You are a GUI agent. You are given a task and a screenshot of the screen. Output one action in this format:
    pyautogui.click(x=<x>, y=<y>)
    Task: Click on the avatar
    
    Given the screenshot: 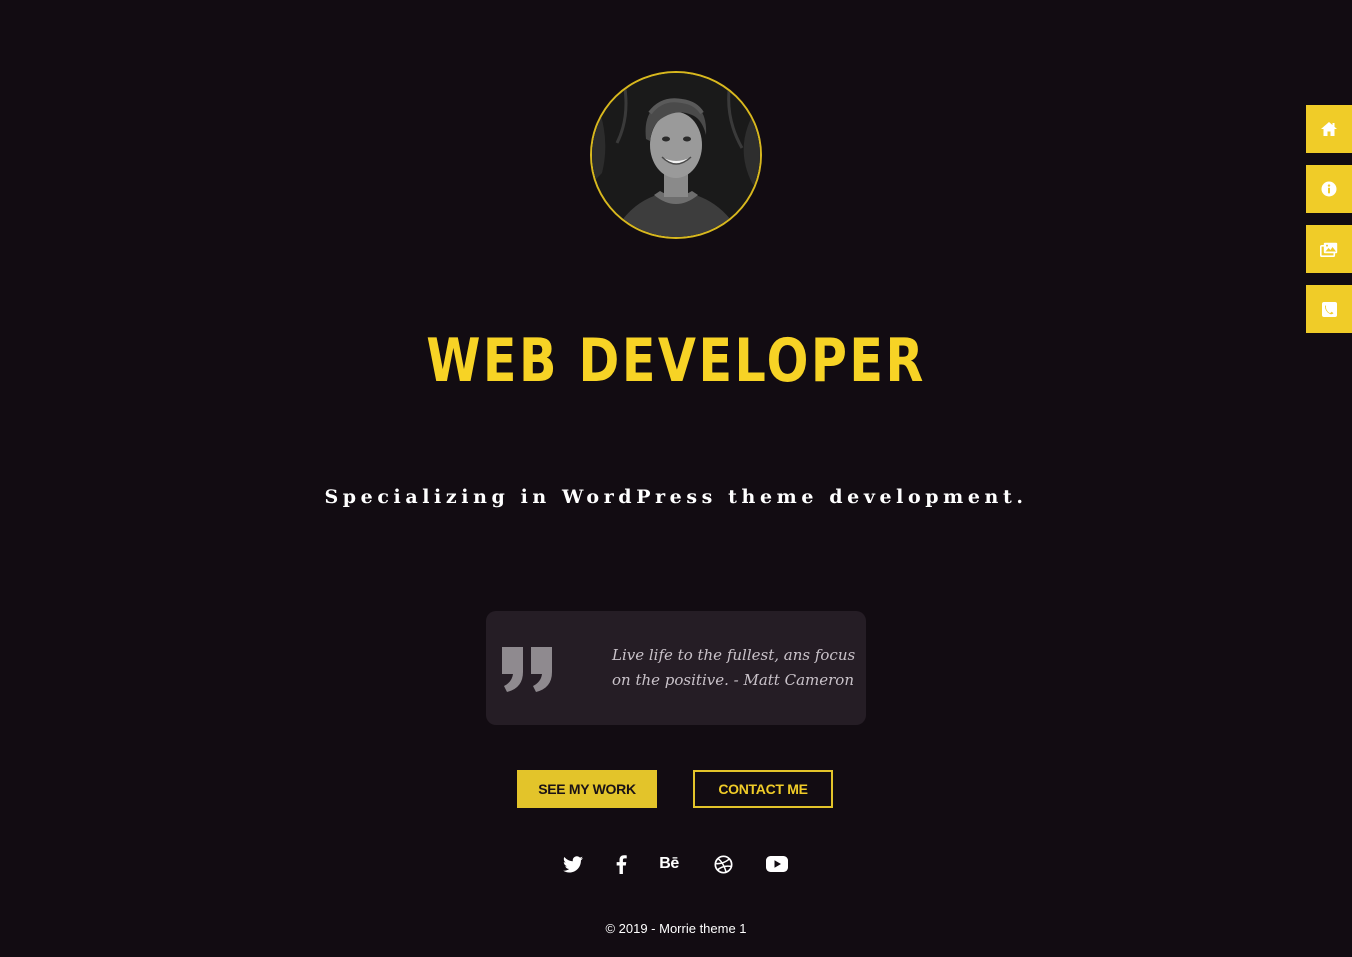 What is the action you would take?
    pyautogui.click(x=676, y=155)
    